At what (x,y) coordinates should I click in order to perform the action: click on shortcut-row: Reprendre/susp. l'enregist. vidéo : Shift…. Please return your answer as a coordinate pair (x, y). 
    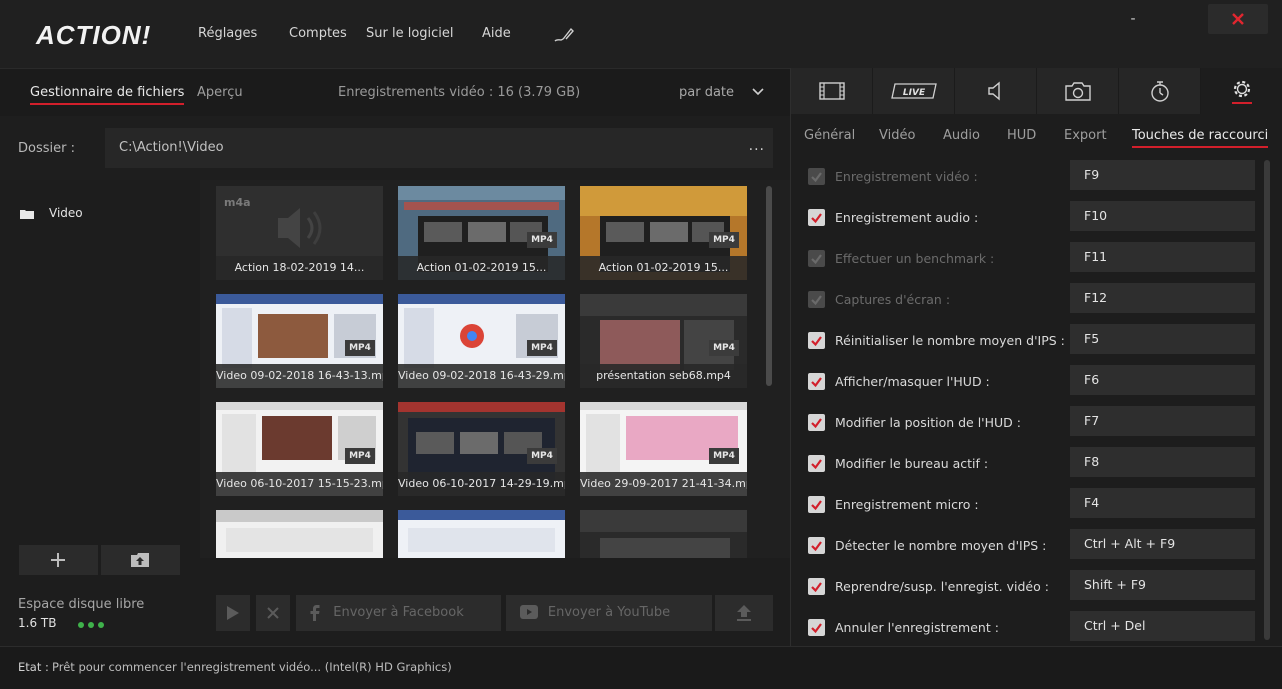
    Looking at the image, I should click on (1026, 586).